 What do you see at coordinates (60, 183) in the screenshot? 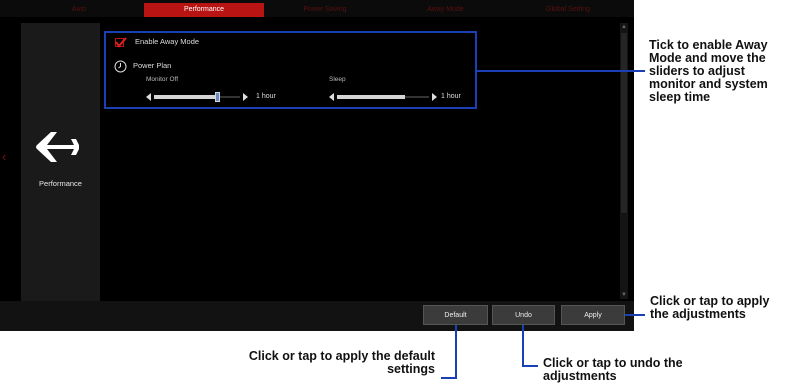
I see `mode-label: Performance` at bounding box center [60, 183].